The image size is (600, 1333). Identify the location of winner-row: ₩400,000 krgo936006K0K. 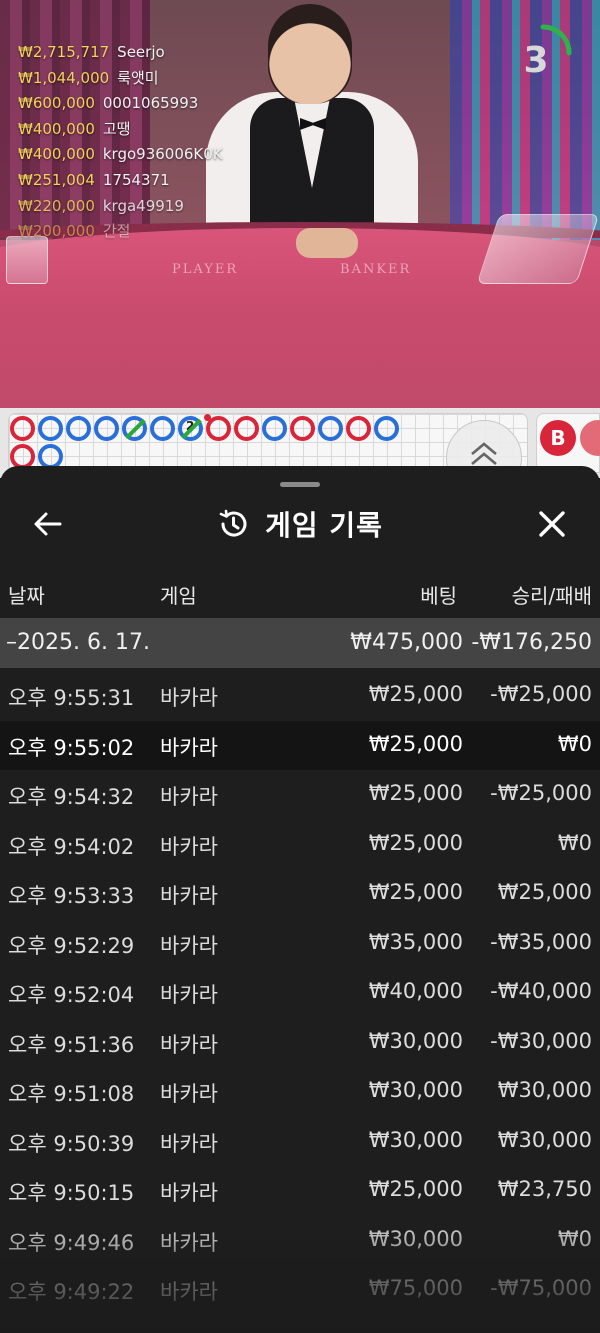
(120, 154).